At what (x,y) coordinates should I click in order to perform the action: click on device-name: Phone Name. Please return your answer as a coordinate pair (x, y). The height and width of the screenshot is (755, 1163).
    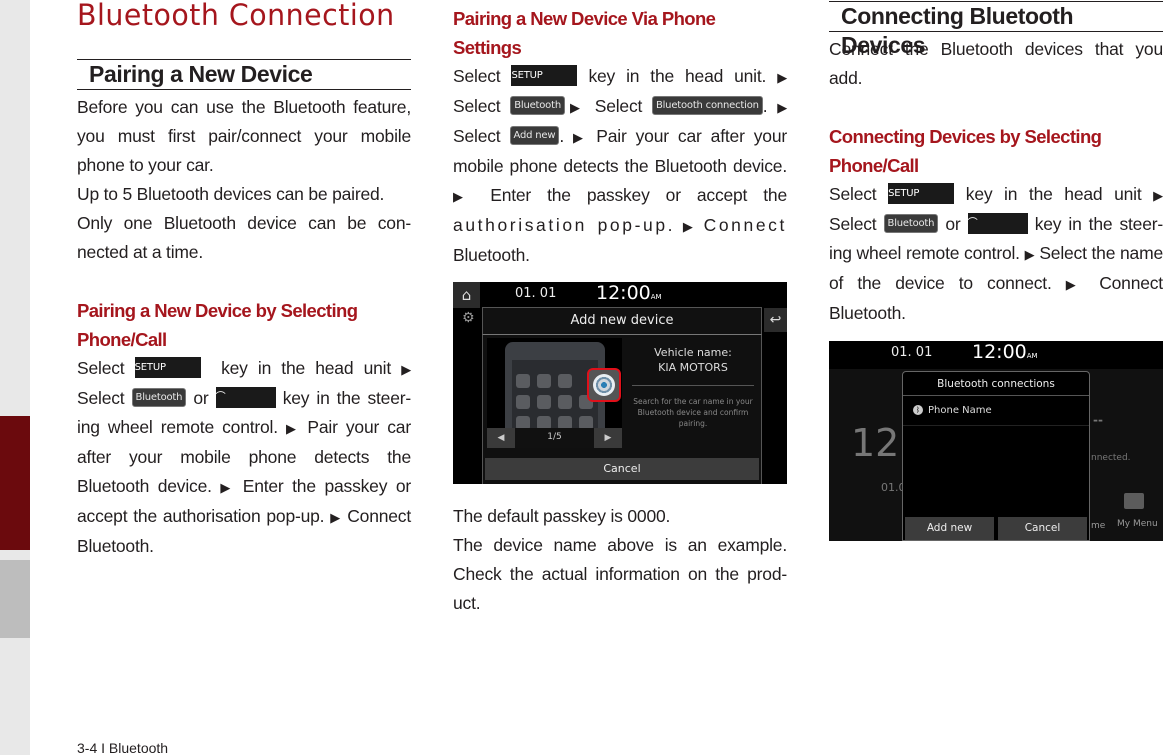
    Looking at the image, I should click on (960, 410).